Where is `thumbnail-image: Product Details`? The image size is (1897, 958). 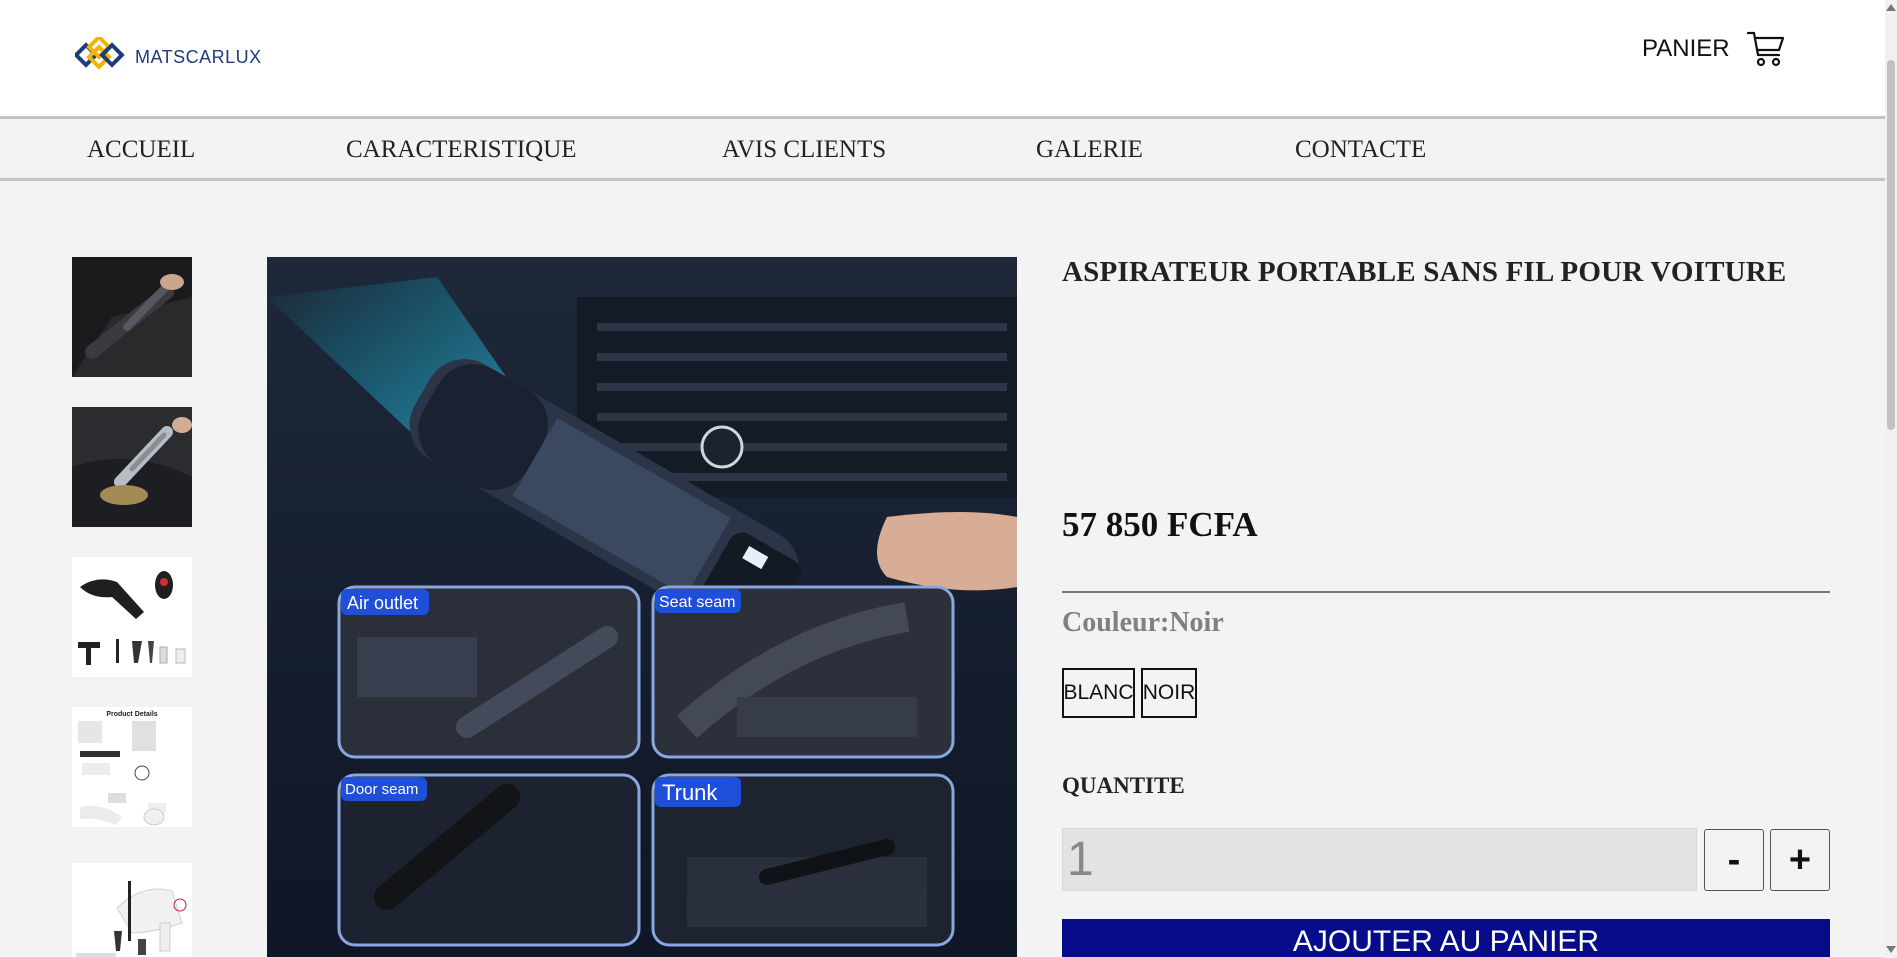 thumbnail-image: Product Details is located at coordinates (132, 767).